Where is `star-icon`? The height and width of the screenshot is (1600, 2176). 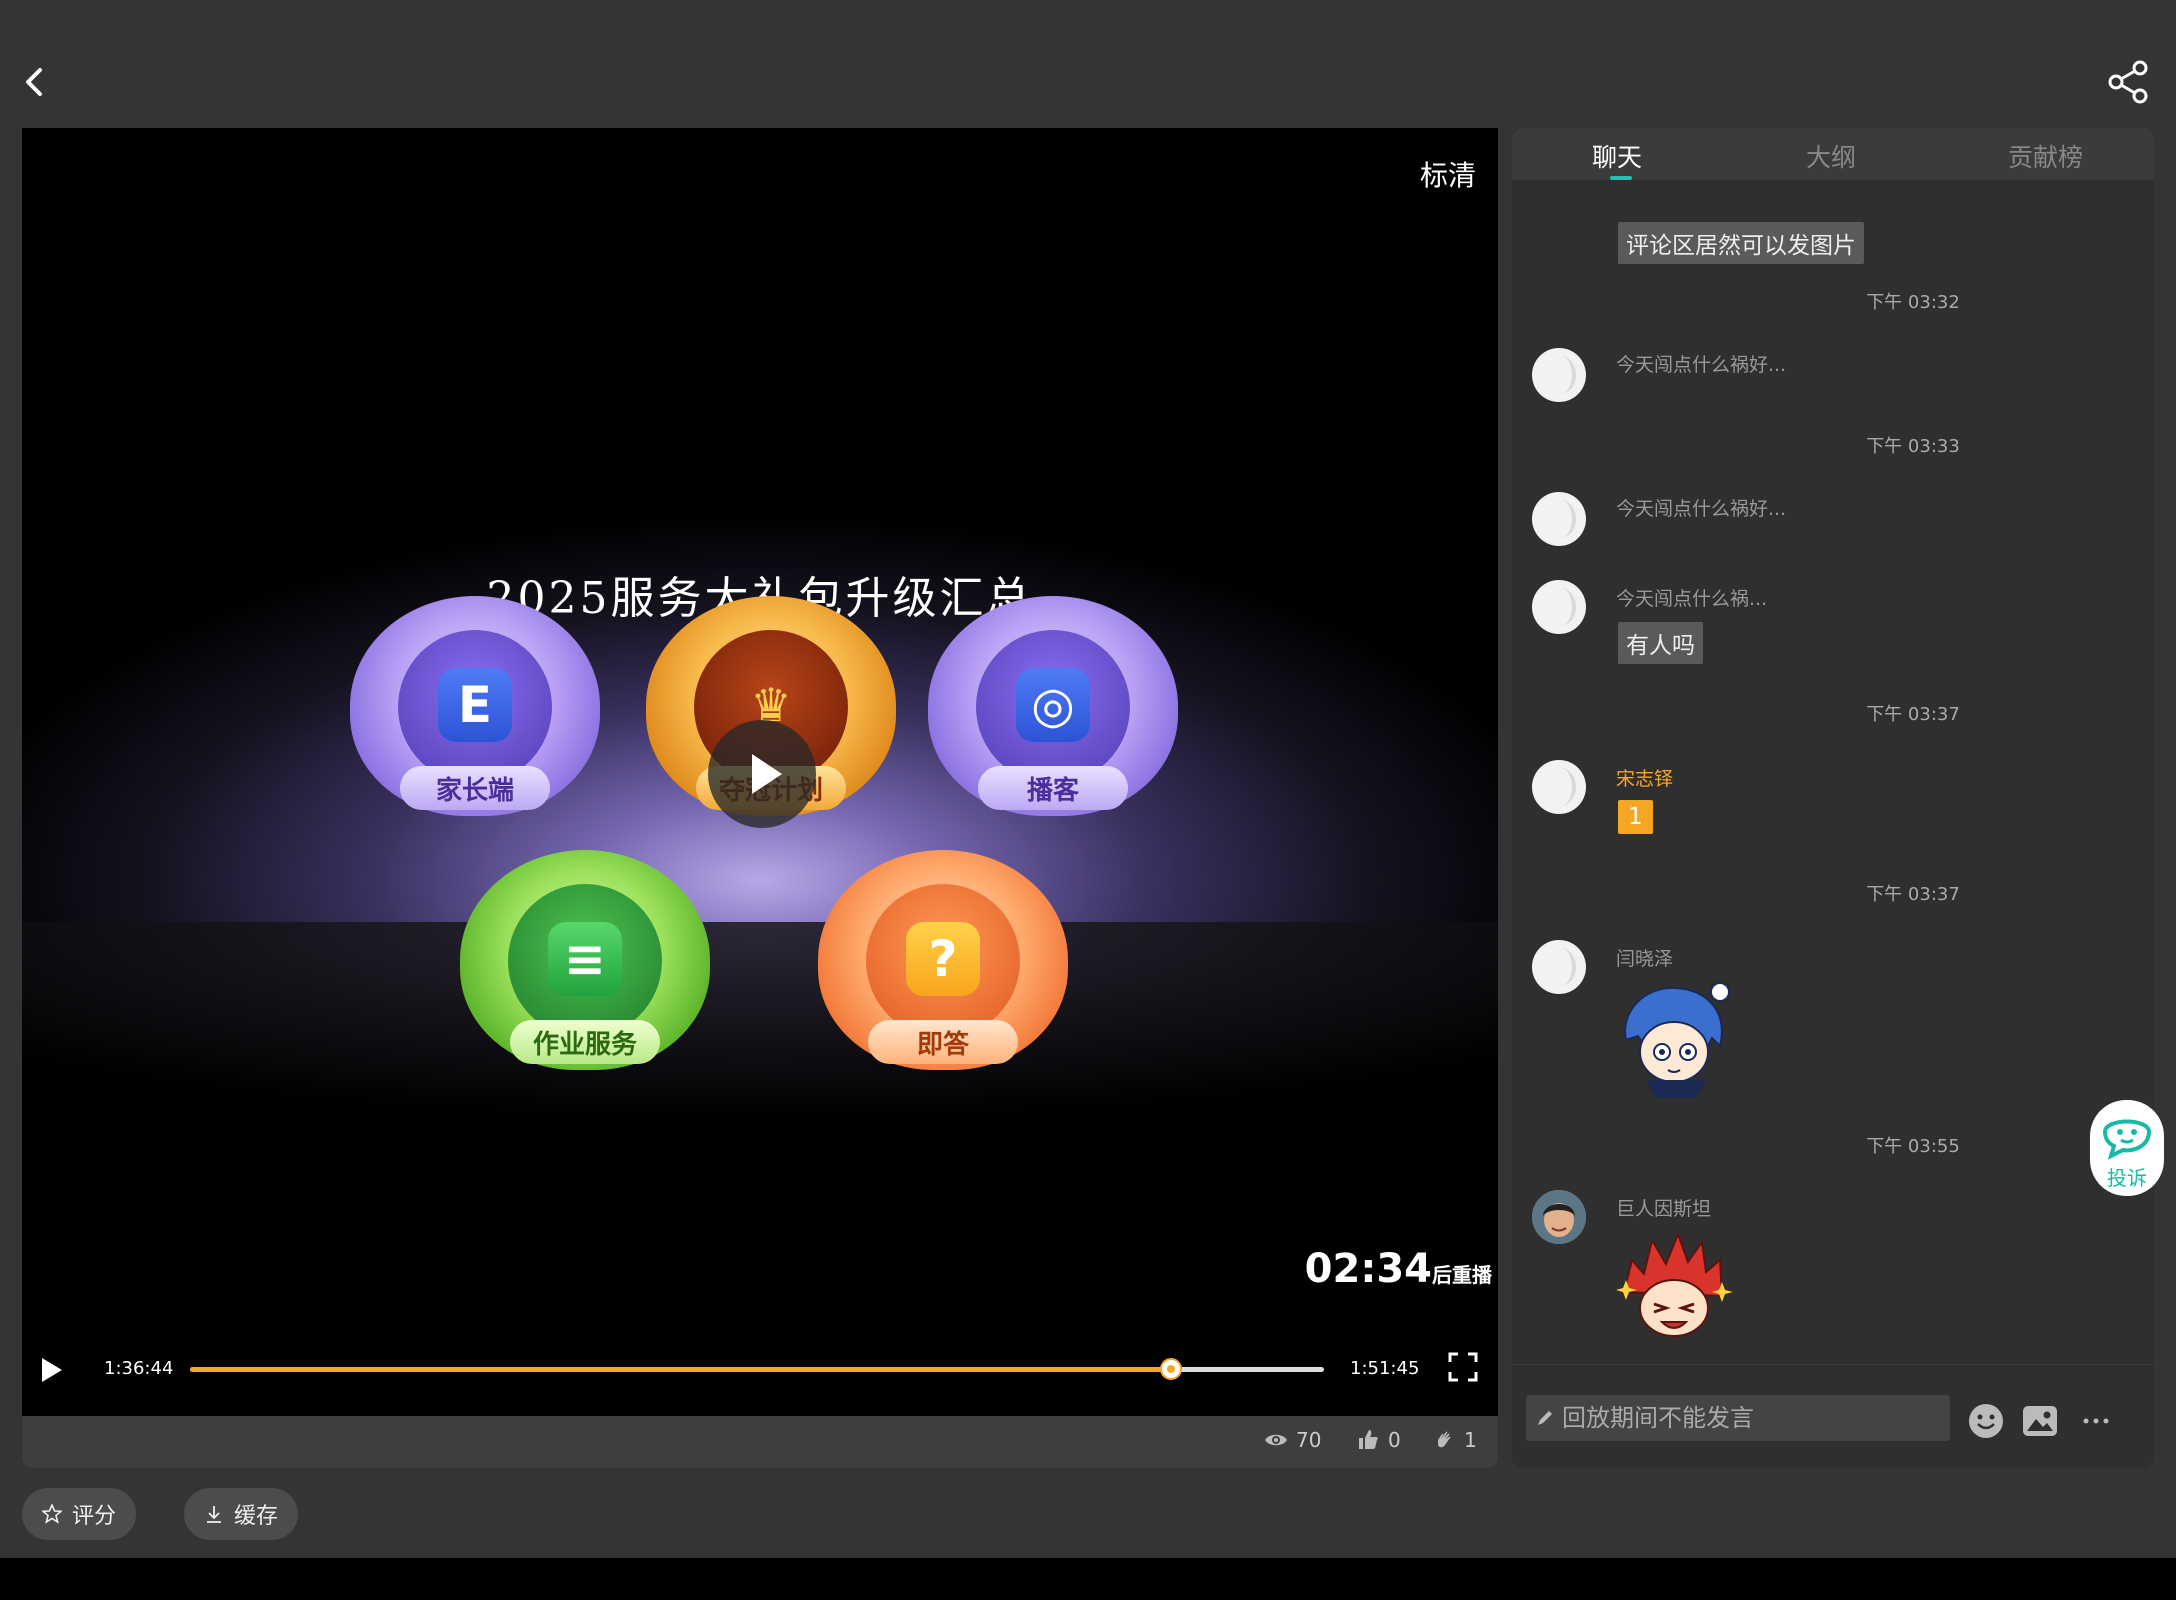
star-icon is located at coordinates (51, 1514).